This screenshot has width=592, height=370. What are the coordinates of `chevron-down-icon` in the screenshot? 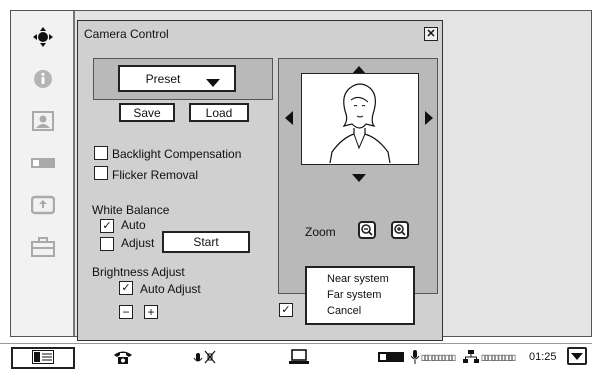 It's located at (577, 356).